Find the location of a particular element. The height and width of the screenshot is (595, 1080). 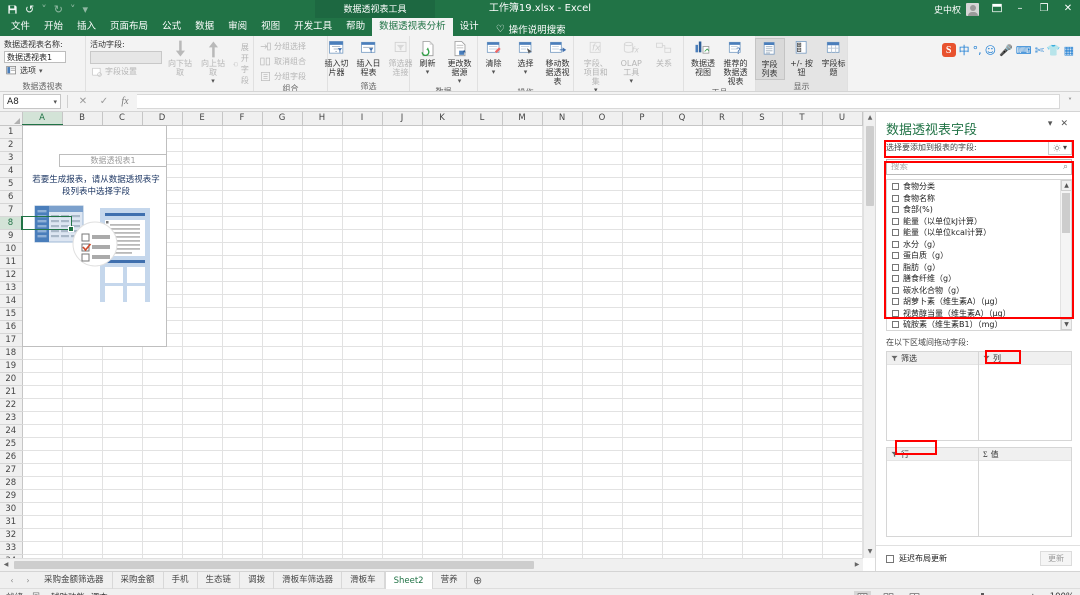

cell-B21 is located at coordinates (82, 392).